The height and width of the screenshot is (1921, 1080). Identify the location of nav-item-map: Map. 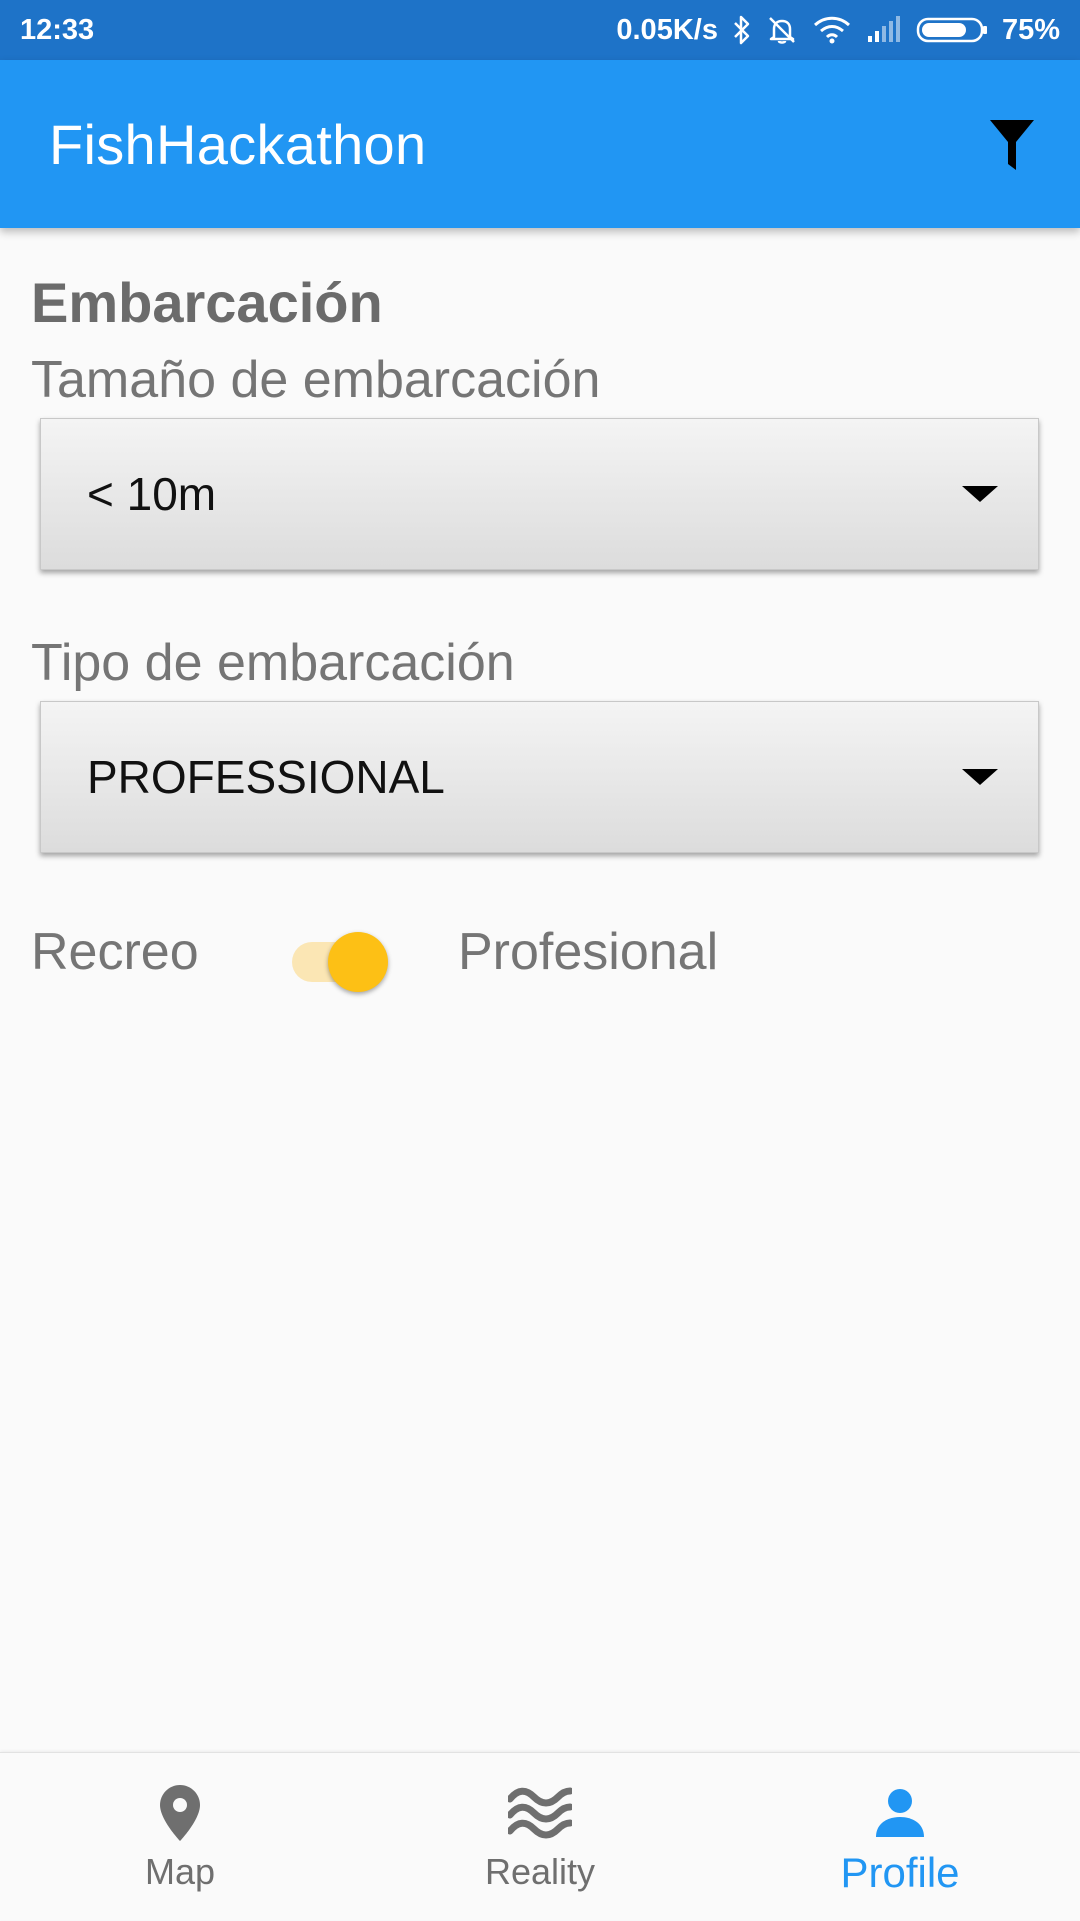
(180, 1837).